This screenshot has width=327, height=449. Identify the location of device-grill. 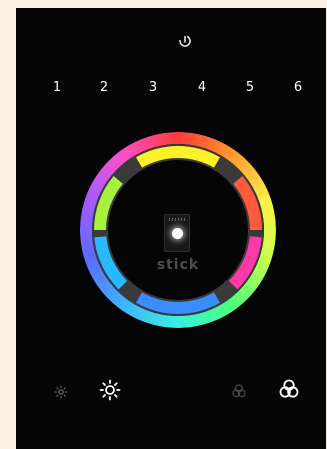
(177, 219).